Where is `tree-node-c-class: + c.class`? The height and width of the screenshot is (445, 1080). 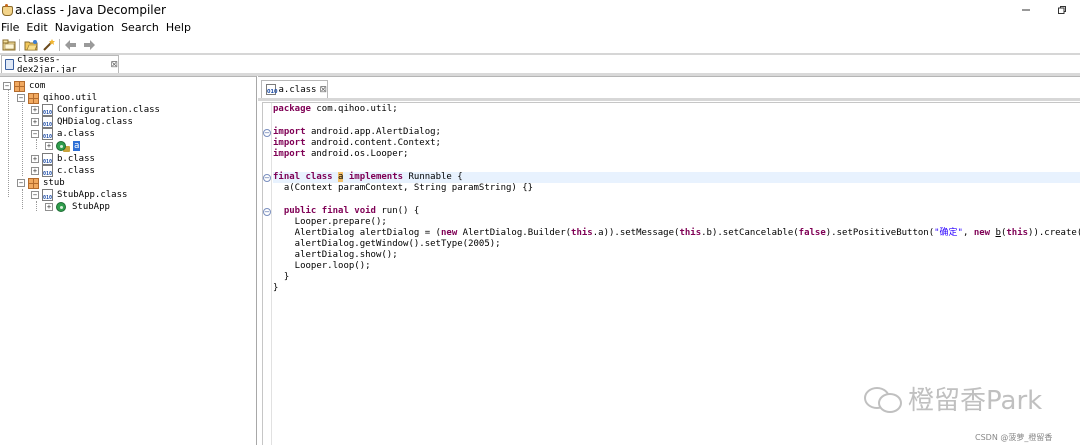
tree-node-c-class: + c.class is located at coordinates (63, 171).